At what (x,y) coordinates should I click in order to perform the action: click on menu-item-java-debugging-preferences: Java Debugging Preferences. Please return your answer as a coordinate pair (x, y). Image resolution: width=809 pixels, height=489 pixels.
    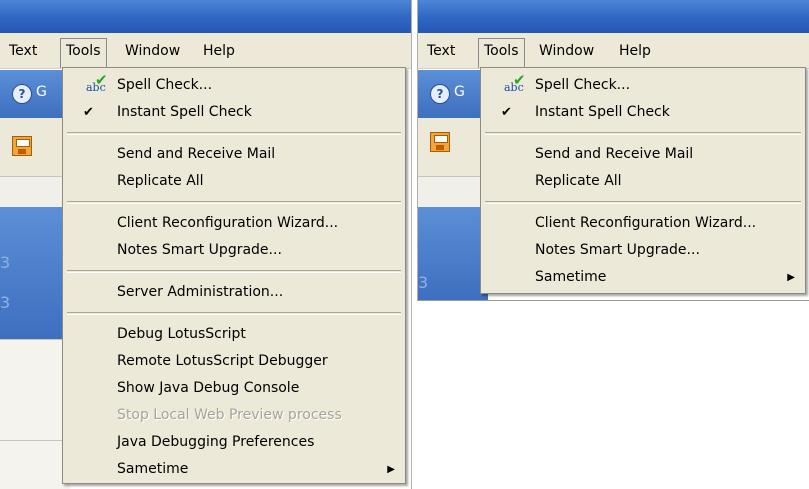
    Looking at the image, I should click on (234, 442).